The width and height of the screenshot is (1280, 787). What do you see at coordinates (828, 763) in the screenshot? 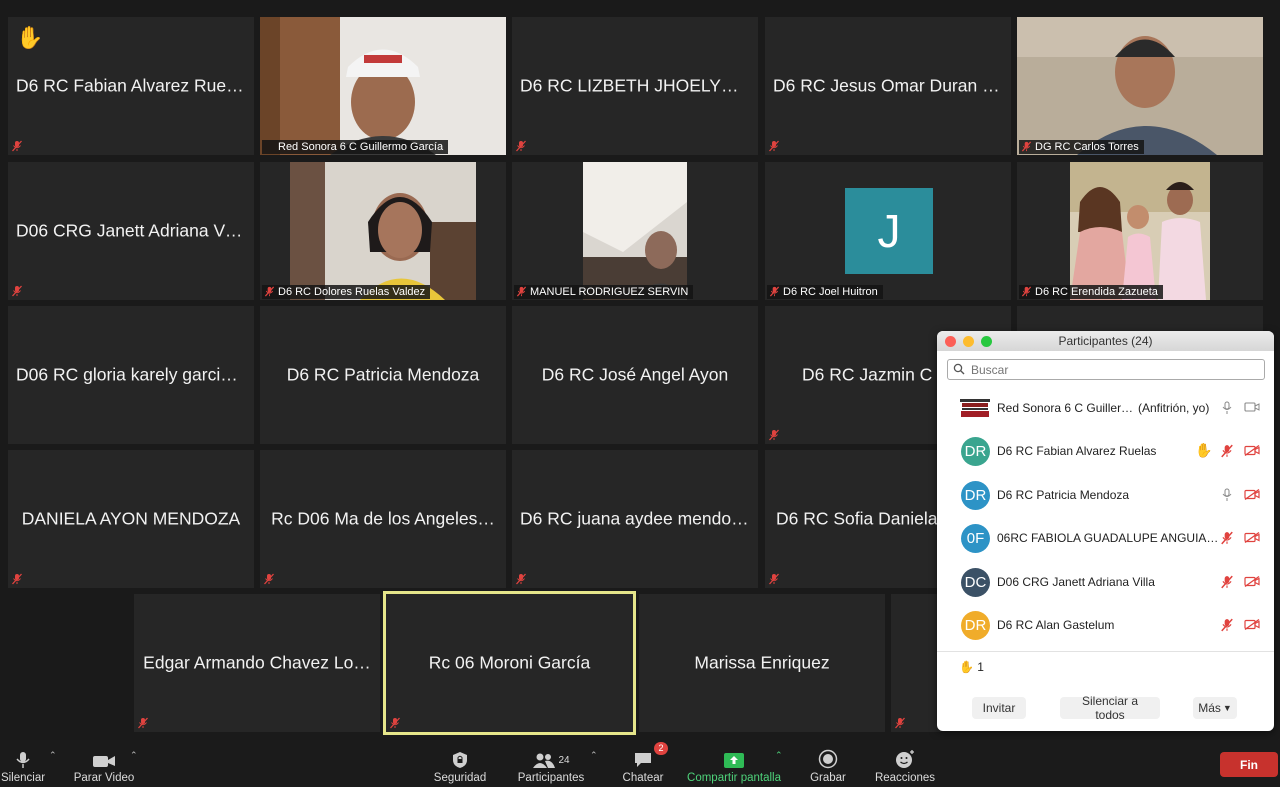
I see `record-button: Grabar` at bounding box center [828, 763].